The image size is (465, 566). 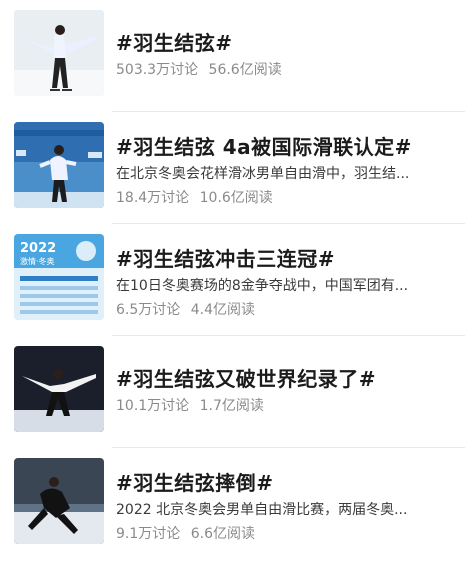 I want to click on read-count: 56.6亿阅读, so click(x=245, y=70).